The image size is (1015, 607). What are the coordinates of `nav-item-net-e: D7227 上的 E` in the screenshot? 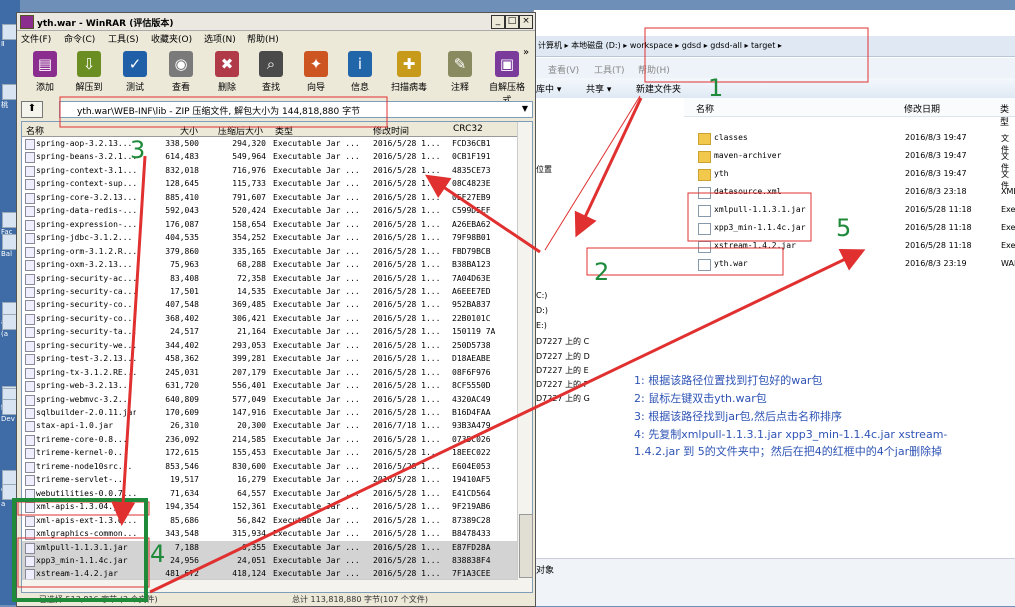 It's located at (562, 370).